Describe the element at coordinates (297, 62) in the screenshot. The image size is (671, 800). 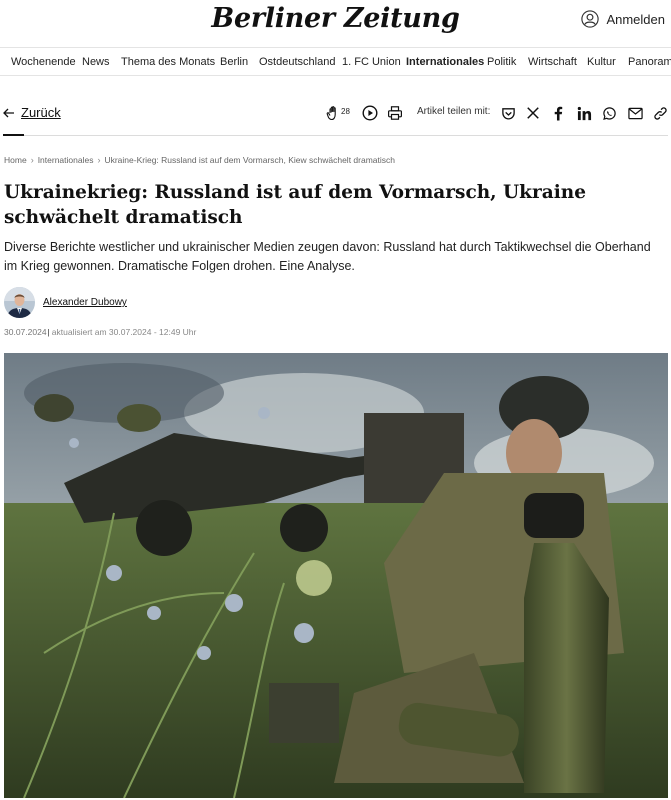
I see `nav-item-ostdeutschland: Ostdeutschland` at that location.